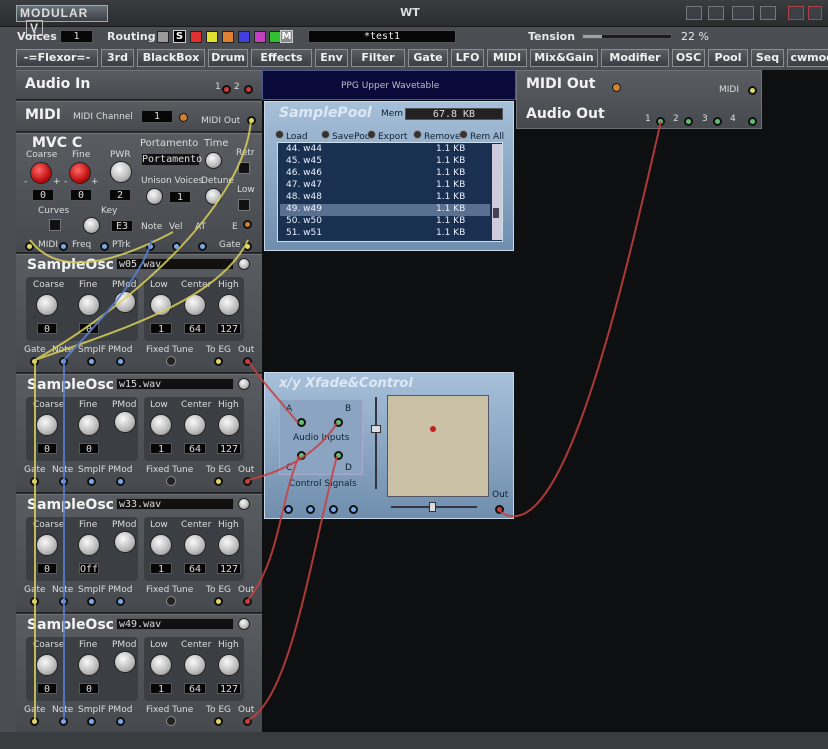  I want to click on sampleosc-file-menu-icon, so click(244, 384).